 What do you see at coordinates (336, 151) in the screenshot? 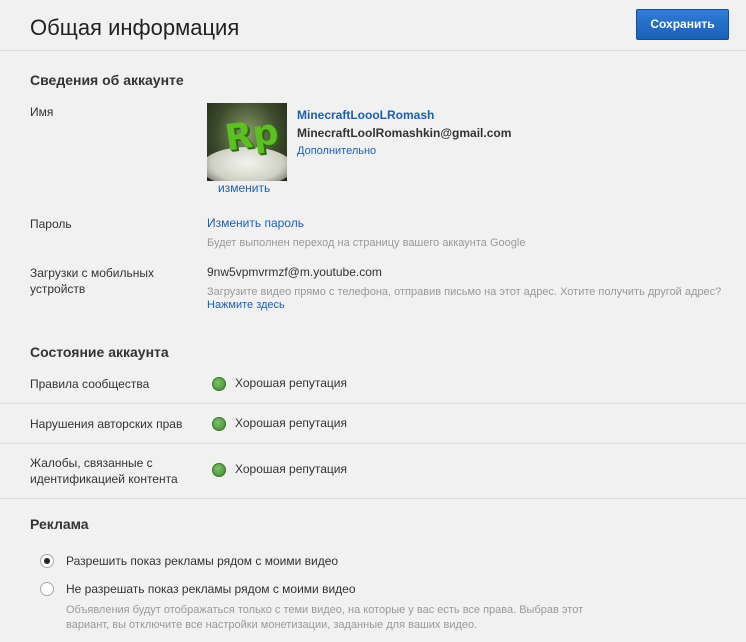
I see `more-link: Дополнительно` at bounding box center [336, 151].